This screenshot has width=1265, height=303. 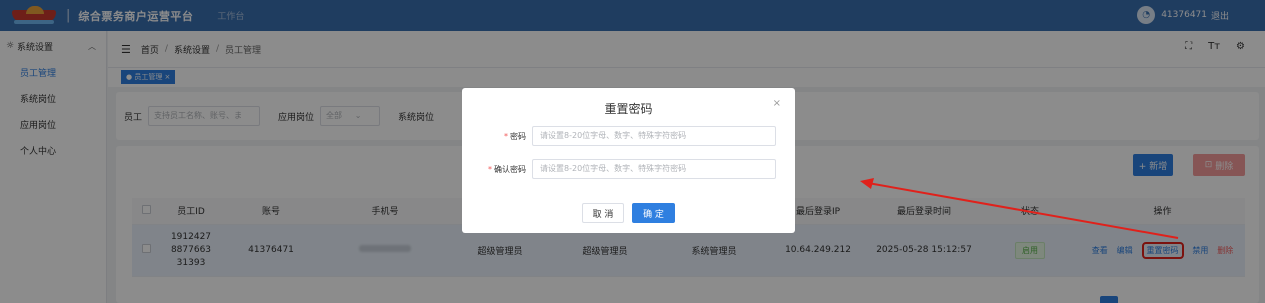 What do you see at coordinates (507, 169) in the screenshot?
I see `confirm-password-label: * 确认密码` at bounding box center [507, 169].